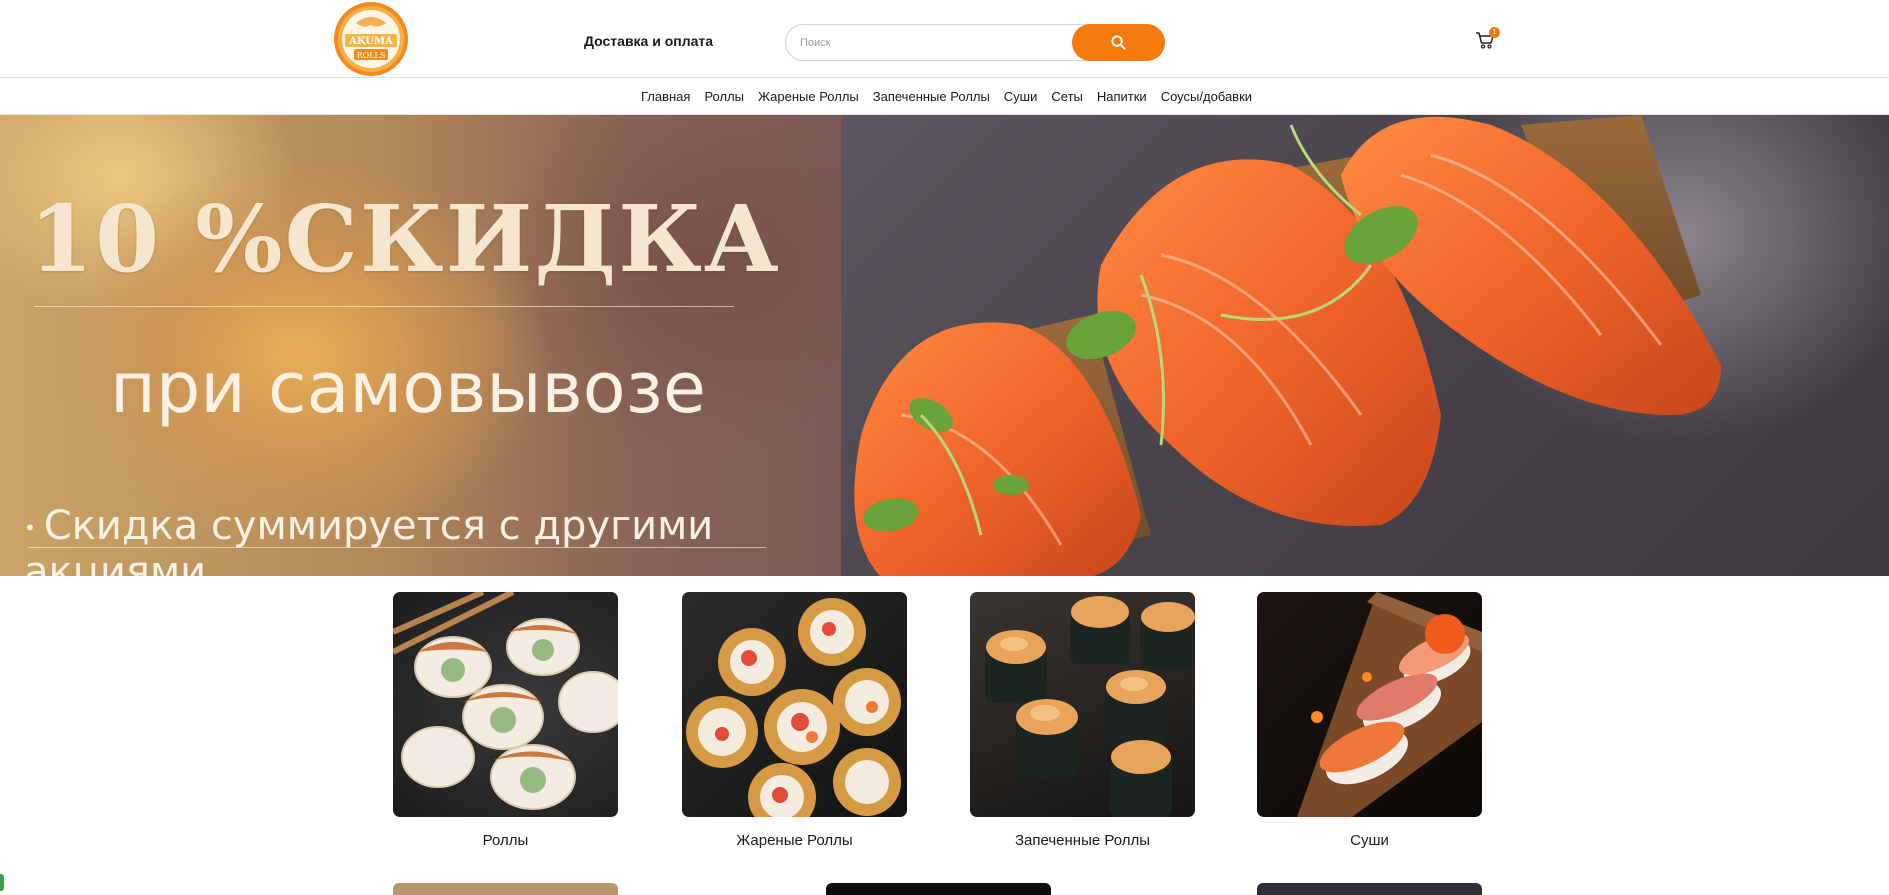 The width and height of the screenshot is (1889, 895). Describe the element at coordinates (1369, 704) in the screenshot. I see `sushi-photo` at that location.